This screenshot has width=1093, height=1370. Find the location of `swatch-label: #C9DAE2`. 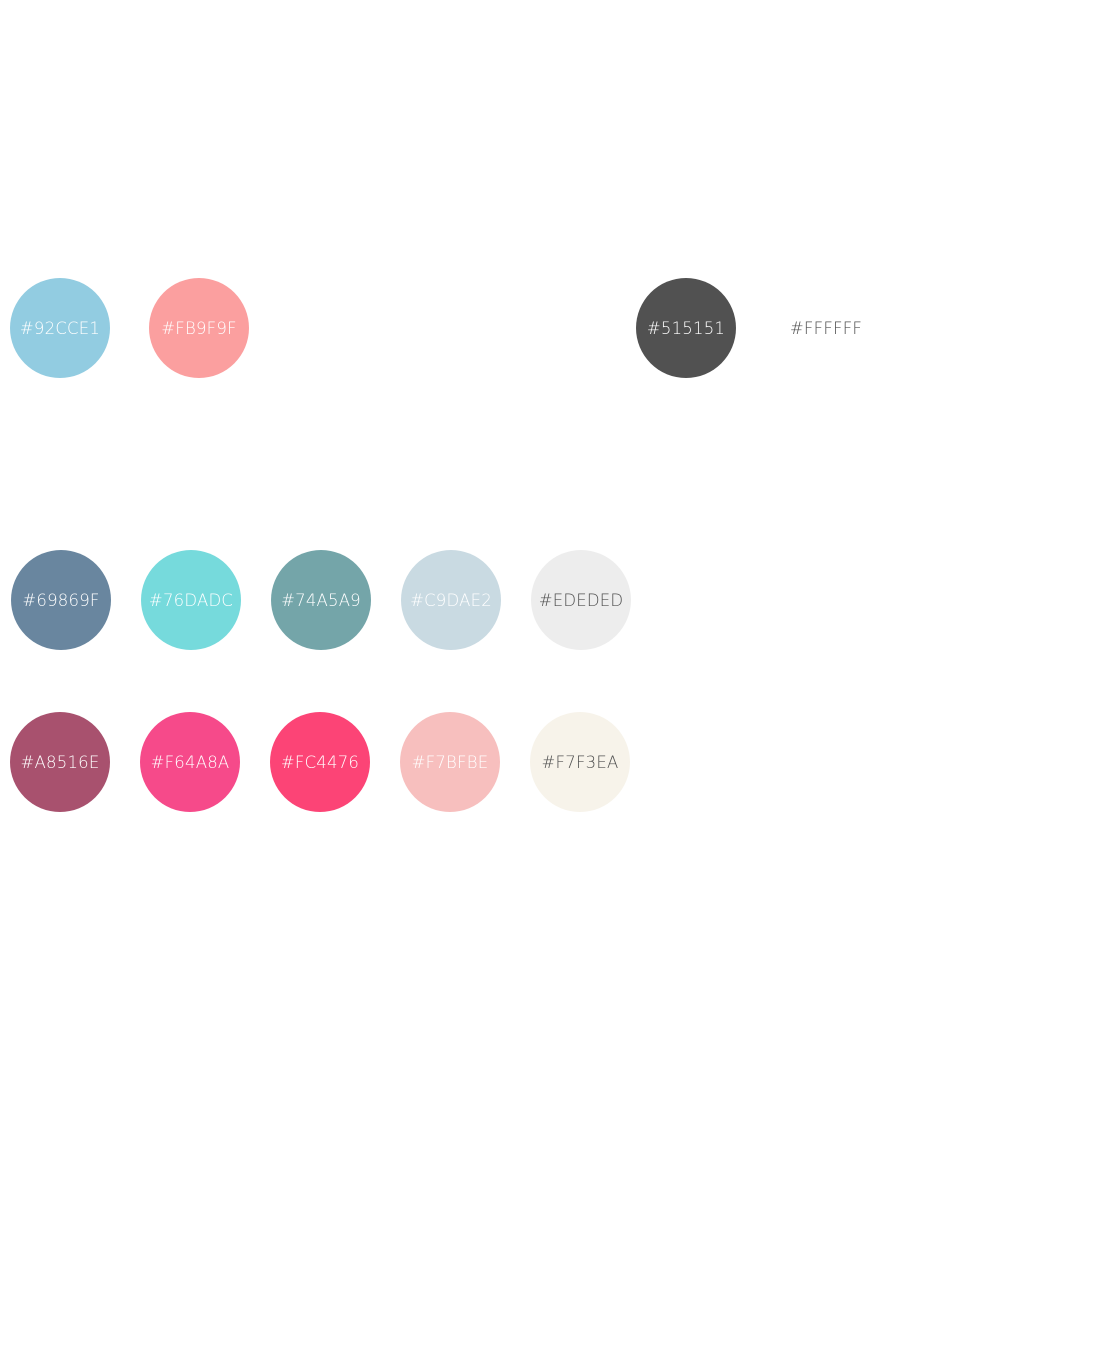

swatch-label: #C9DAE2 is located at coordinates (451, 600).